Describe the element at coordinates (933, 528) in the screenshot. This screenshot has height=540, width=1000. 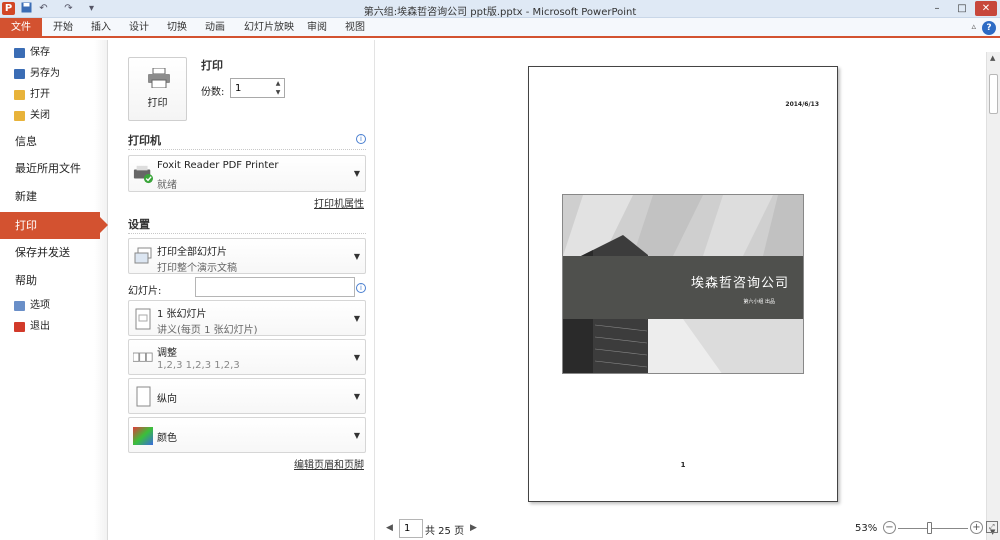
I see `zoom-slider-track` at that location.